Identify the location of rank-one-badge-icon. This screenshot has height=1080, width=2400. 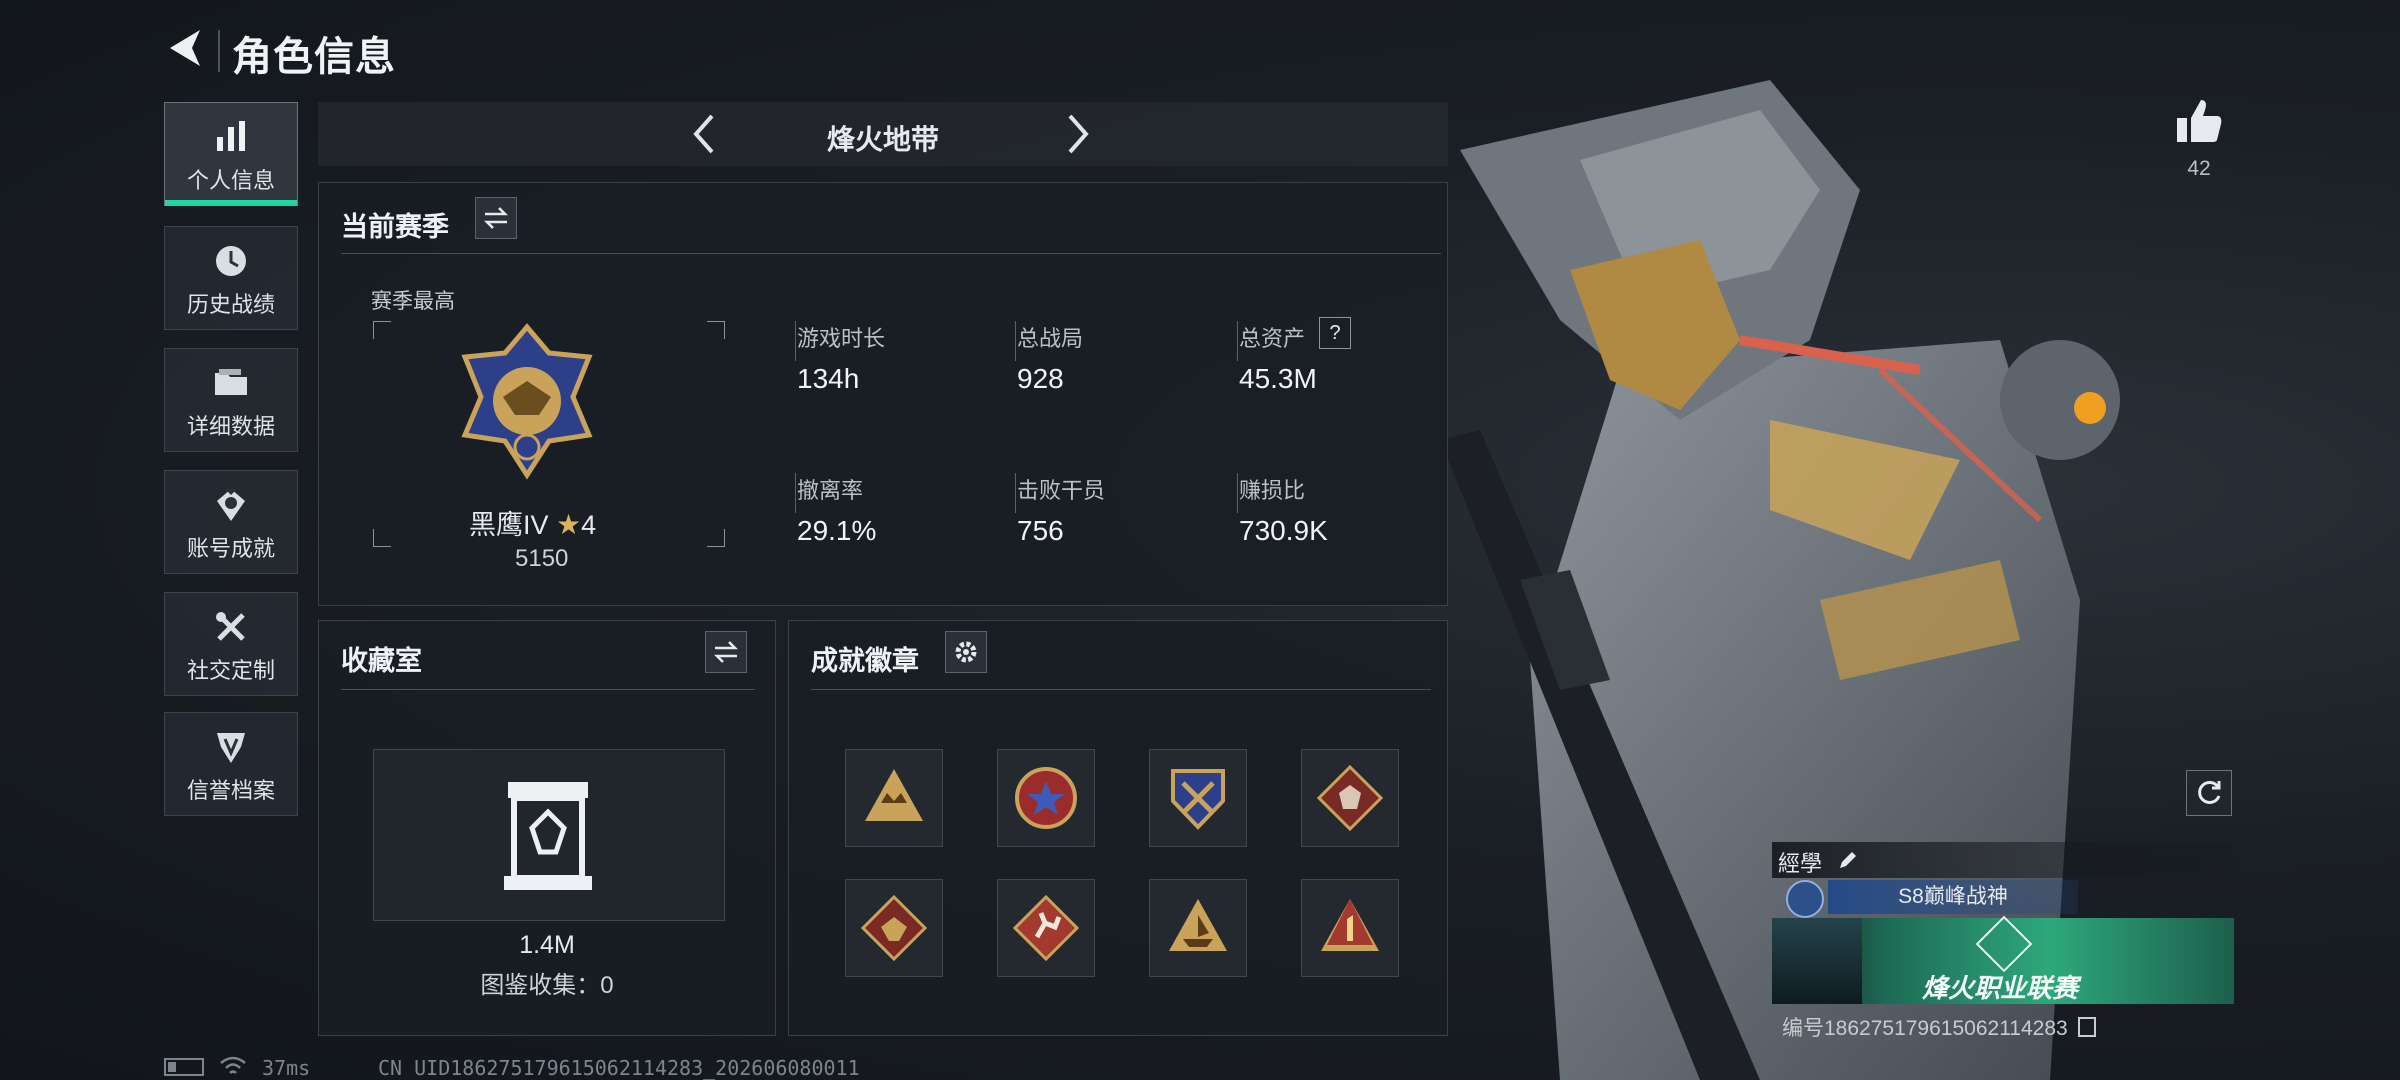
(1350, 925).